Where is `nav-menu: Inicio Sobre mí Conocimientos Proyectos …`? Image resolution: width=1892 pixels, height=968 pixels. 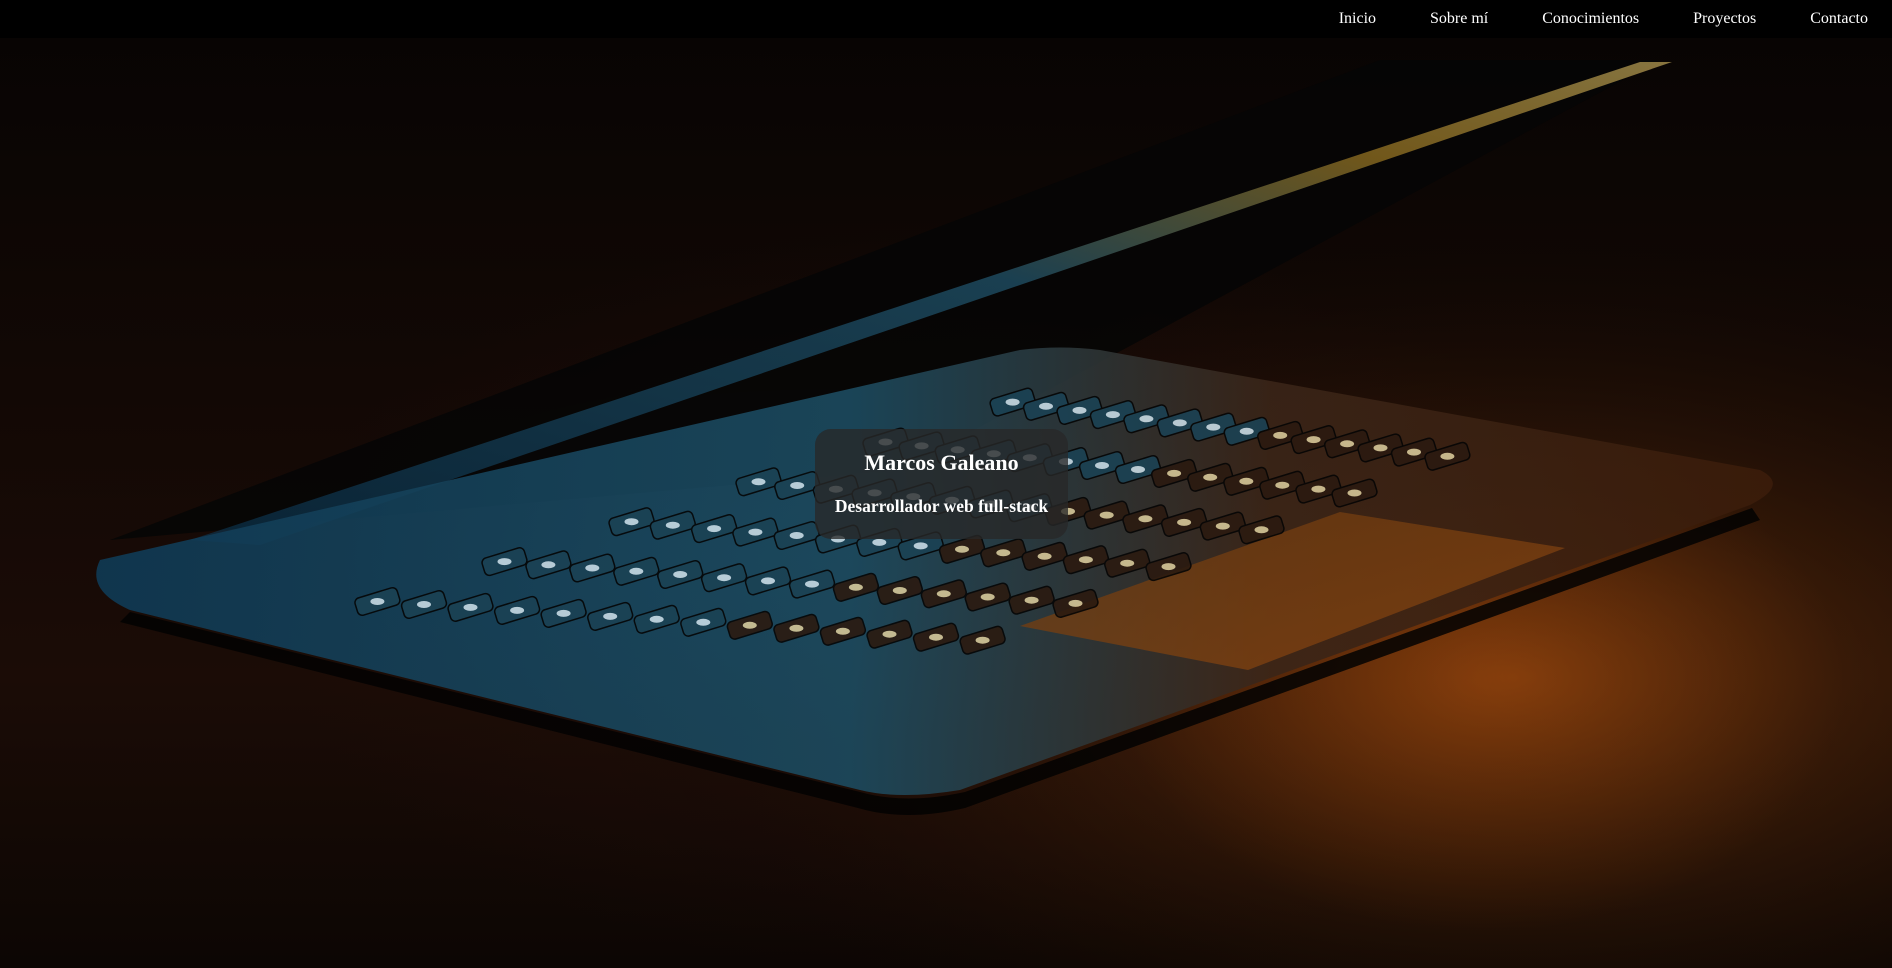 nav-menu: Inicio Sobre mí Conocimientos Proyectos … is located at coordinates (1576, 19).